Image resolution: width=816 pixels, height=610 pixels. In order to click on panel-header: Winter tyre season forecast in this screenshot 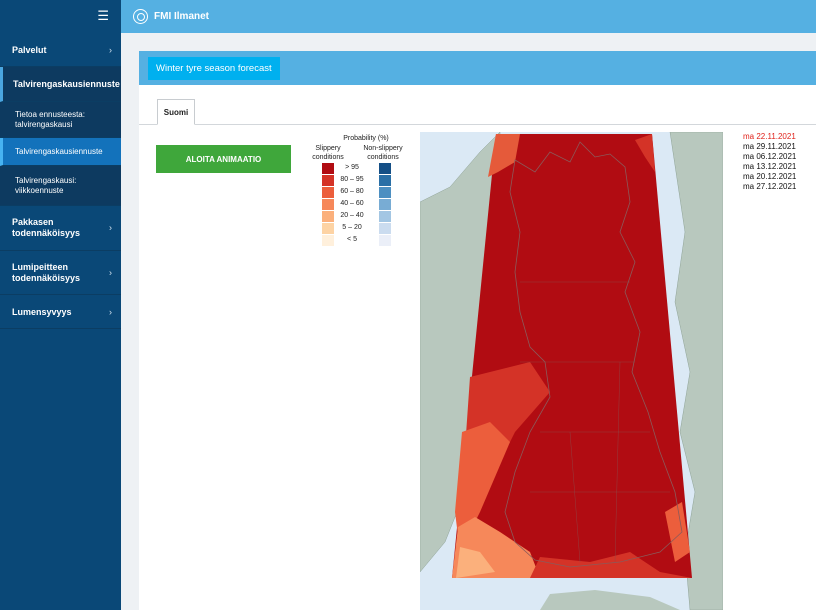, I will do `click(477, 68)`.